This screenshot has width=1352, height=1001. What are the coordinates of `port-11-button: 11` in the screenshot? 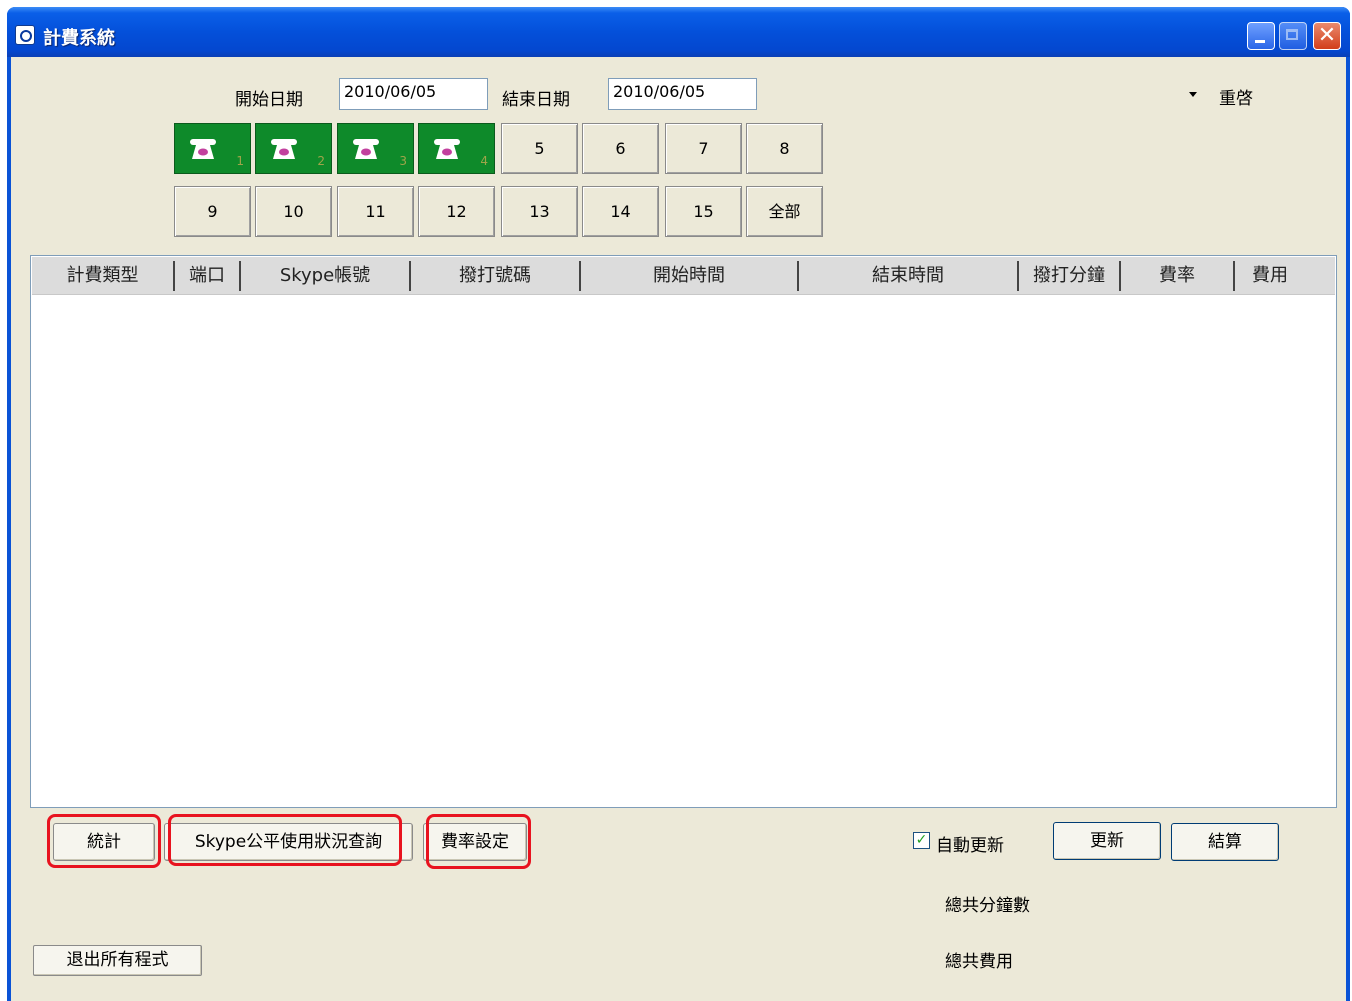 It's located at (375, 211).